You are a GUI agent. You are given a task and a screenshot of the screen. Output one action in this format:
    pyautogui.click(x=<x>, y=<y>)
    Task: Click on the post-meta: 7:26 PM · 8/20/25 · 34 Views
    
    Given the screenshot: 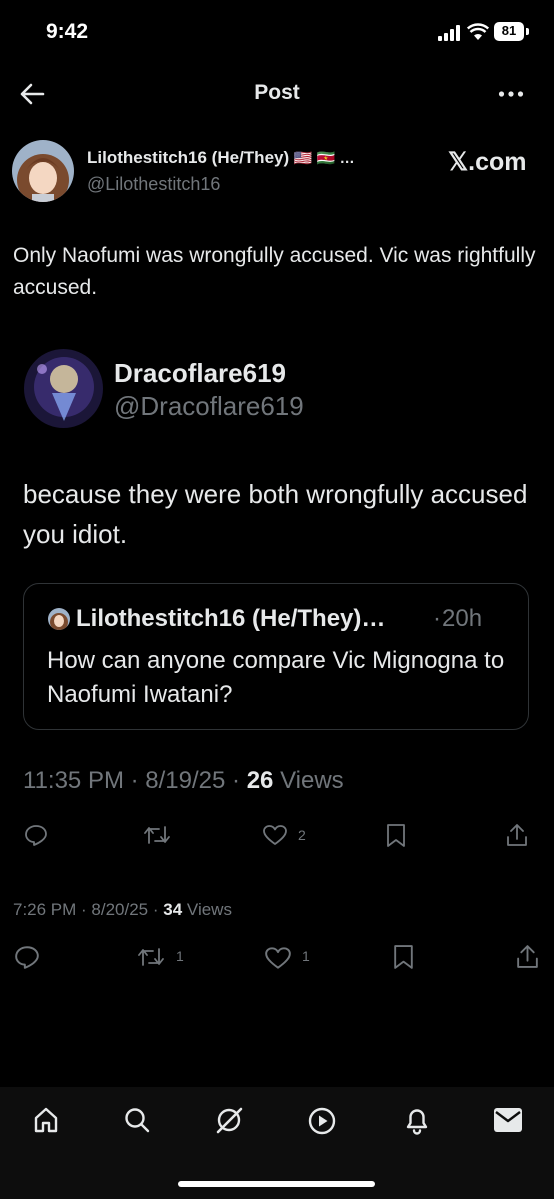 What is the action you would take?
    pyautogui.click(x=122, y=909)
    